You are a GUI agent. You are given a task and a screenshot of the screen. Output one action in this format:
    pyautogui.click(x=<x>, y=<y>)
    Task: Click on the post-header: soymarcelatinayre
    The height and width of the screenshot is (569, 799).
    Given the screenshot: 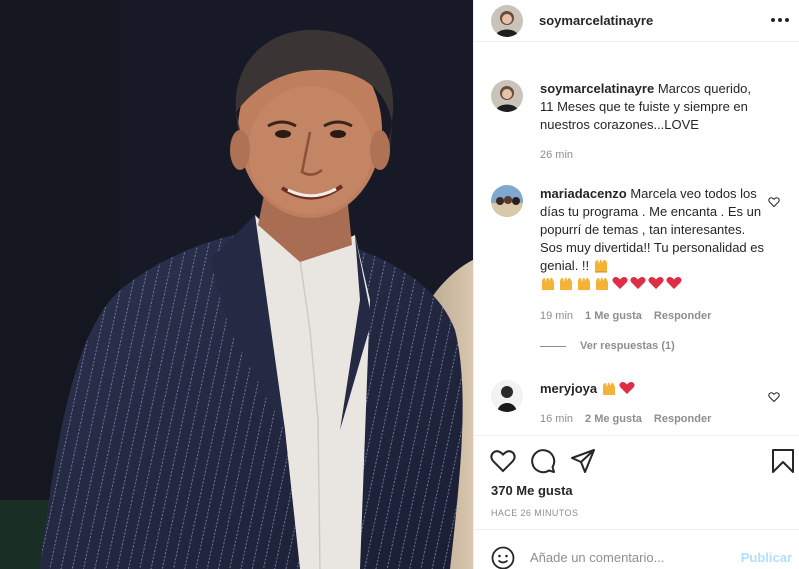 What is the action you would take?
    pyautogui.click(x=636, y=21)
    